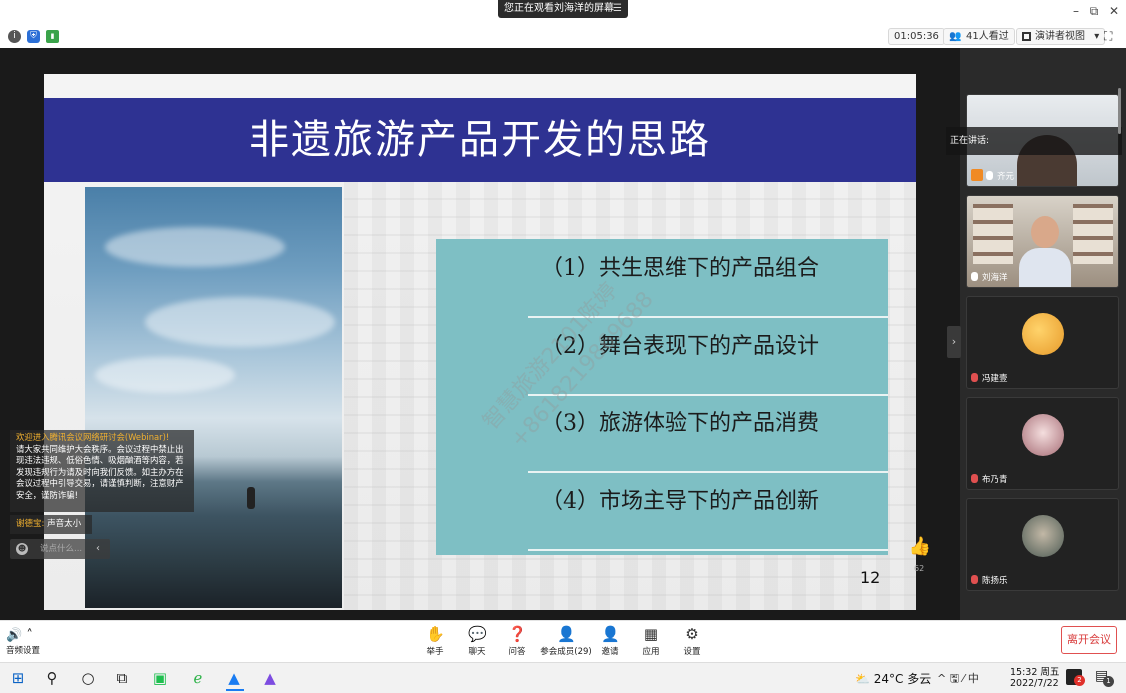 Image resolution: width=1126 pixels, height=693 pixels. What do you see at coordinates (692, 634) in the screenshot?
I see `gear-icon: ⚙` at bounding box center [692, 634].